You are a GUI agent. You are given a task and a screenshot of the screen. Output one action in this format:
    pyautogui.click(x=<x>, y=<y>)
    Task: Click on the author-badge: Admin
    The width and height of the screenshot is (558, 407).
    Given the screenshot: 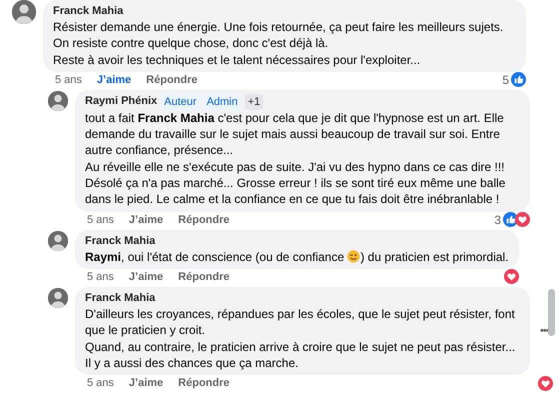 What is the action you would take?
    pyautogui.click(x=222, y=102)
    